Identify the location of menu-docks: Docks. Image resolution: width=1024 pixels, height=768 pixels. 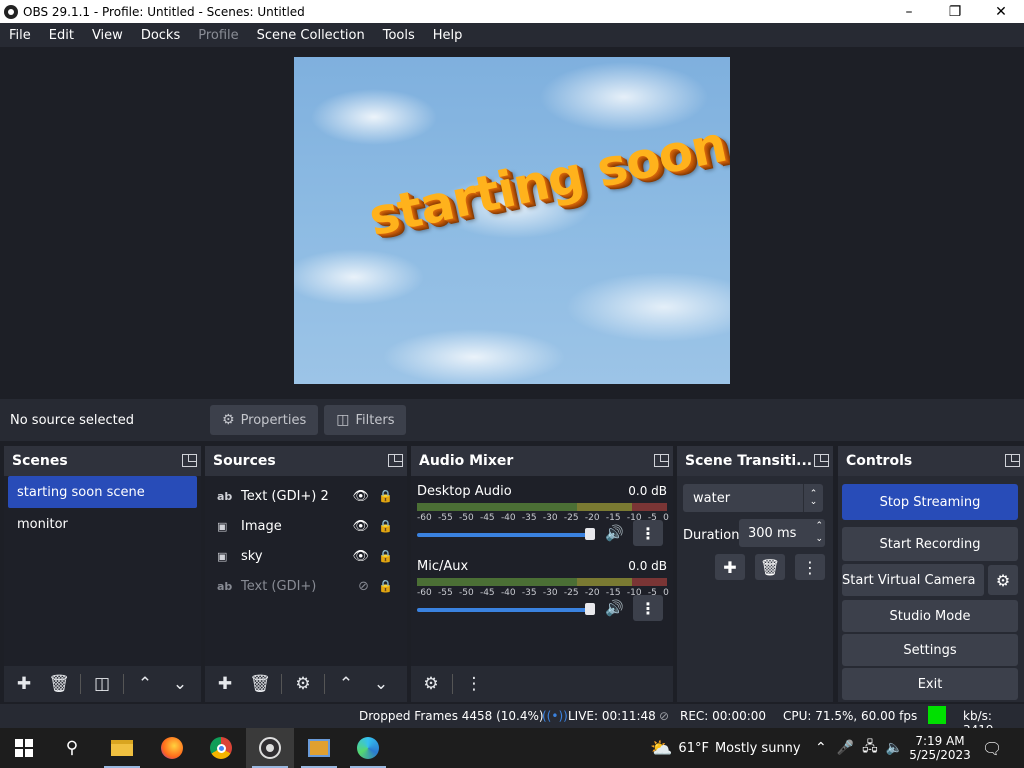
(160, 35).